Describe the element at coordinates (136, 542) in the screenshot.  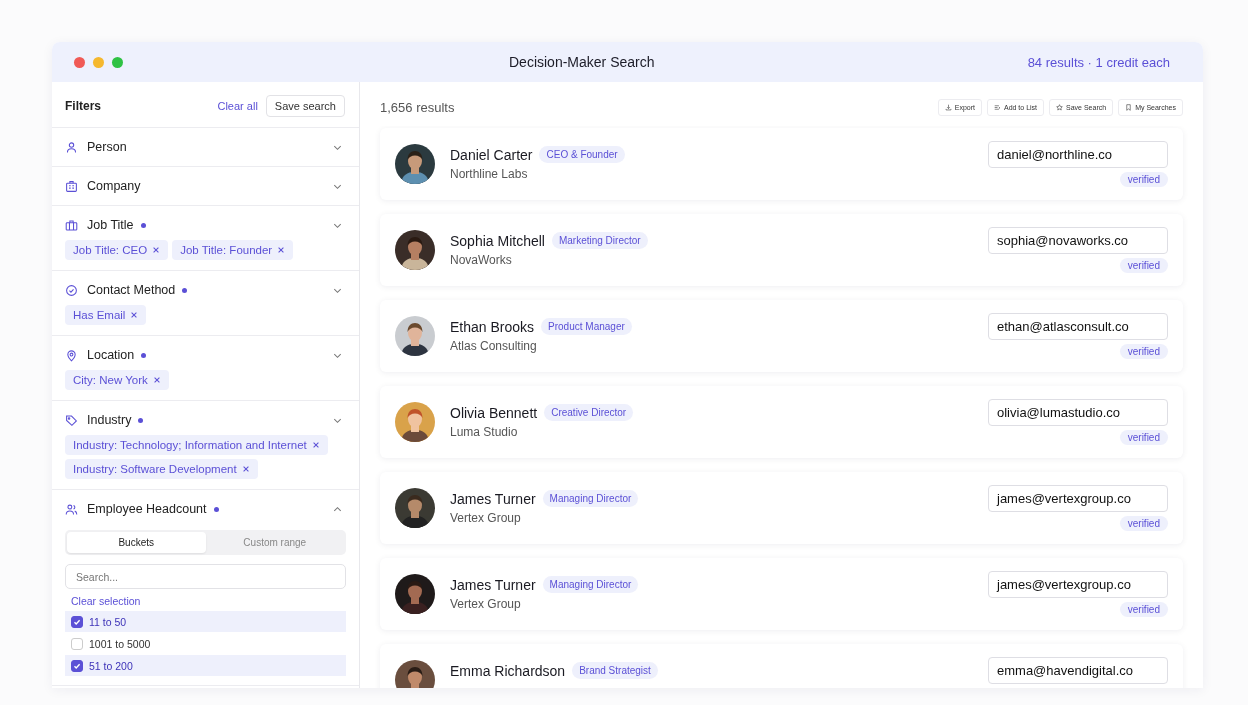
I see `range-mode-tab: Buckets` at that location.